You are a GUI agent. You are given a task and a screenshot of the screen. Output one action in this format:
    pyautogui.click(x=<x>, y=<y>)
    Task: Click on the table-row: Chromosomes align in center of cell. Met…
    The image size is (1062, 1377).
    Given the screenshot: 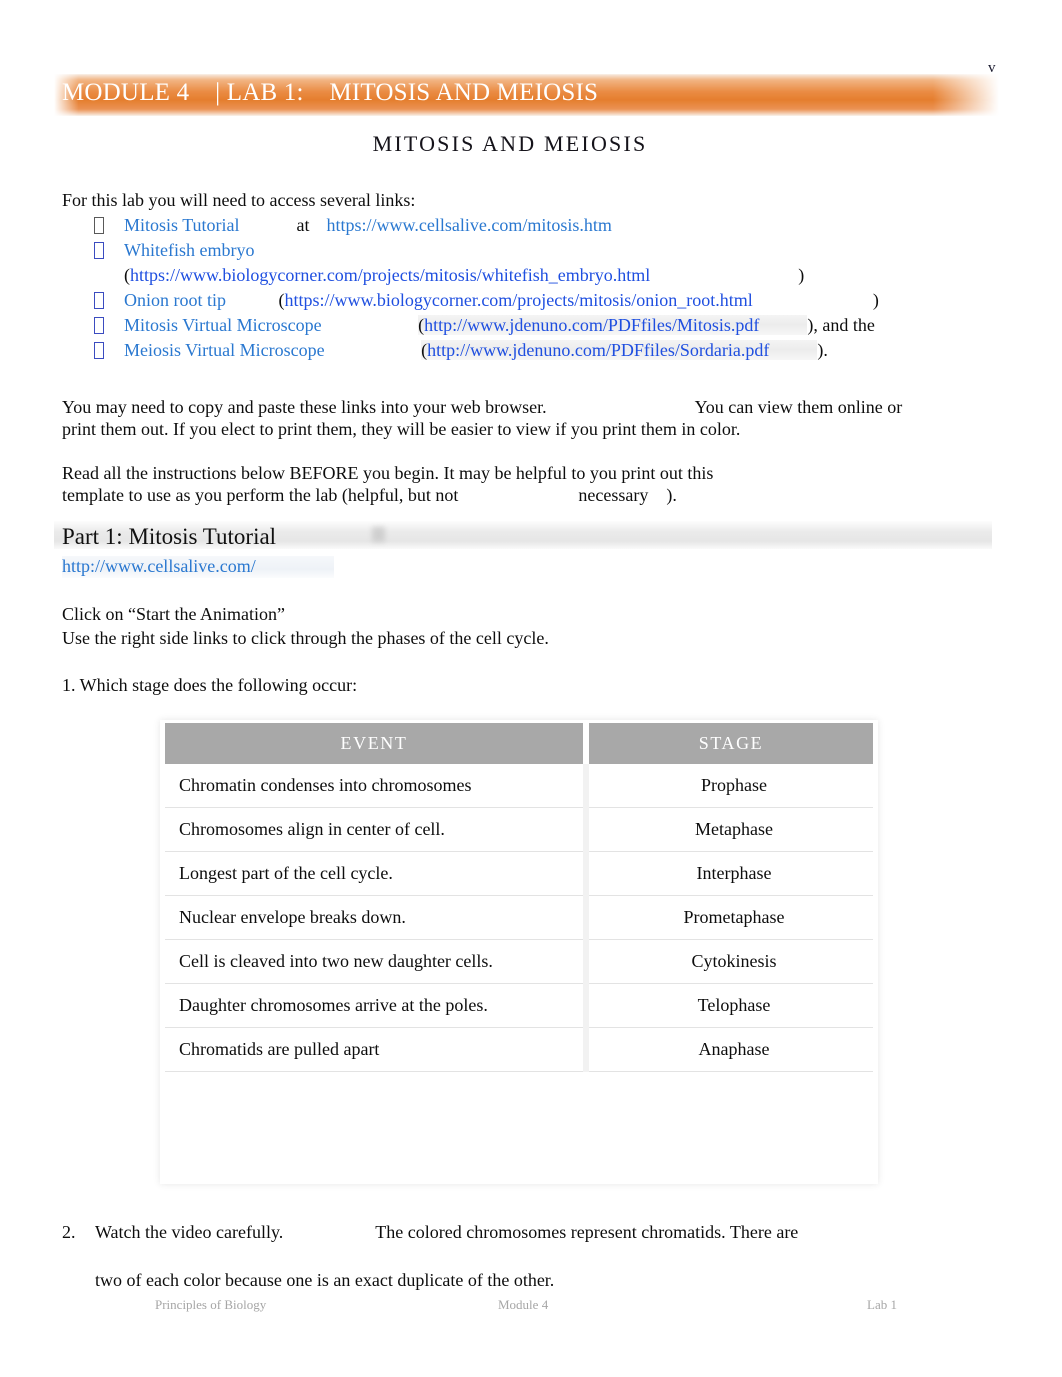 What is the action you would take?
    pyautogui.click(x=519, y=829)
    